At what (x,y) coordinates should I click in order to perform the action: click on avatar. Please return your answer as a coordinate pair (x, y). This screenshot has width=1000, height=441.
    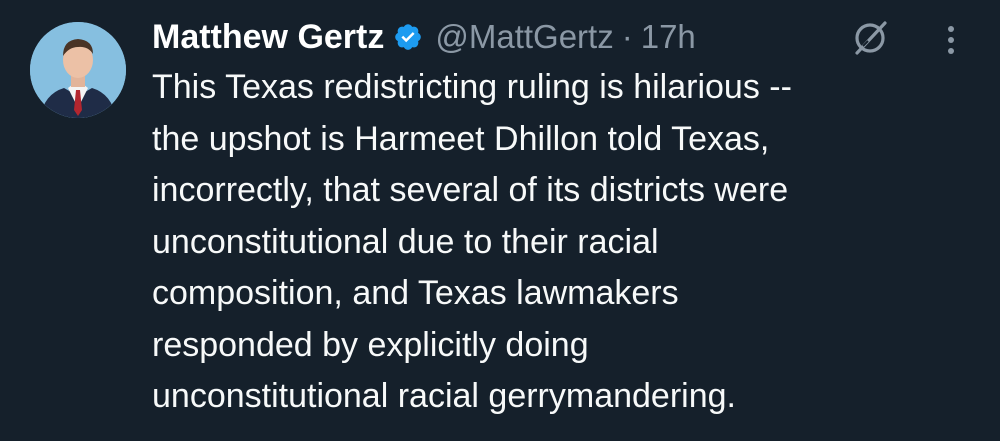
    Looking at the image, I should click on (78, 70).